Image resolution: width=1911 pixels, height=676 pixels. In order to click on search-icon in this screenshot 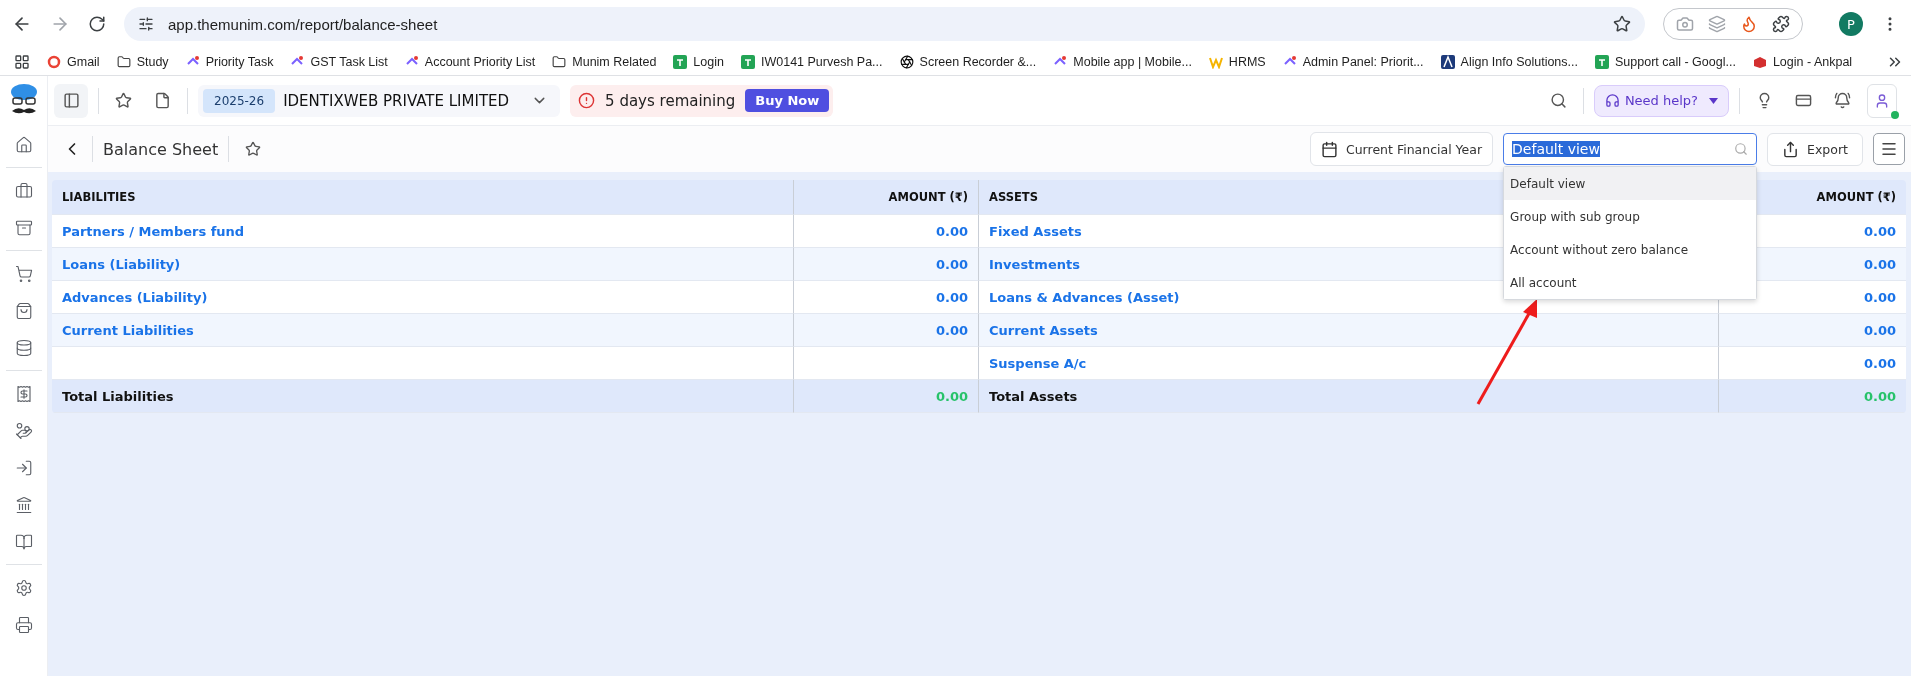, I will do `click(1741, 149)`.